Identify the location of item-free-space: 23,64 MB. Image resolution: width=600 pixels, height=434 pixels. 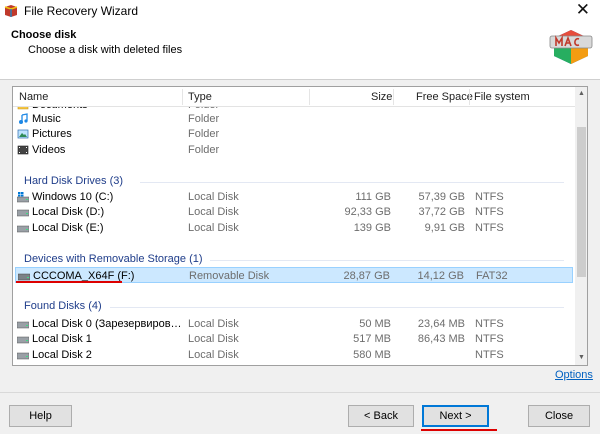
(441, 324).